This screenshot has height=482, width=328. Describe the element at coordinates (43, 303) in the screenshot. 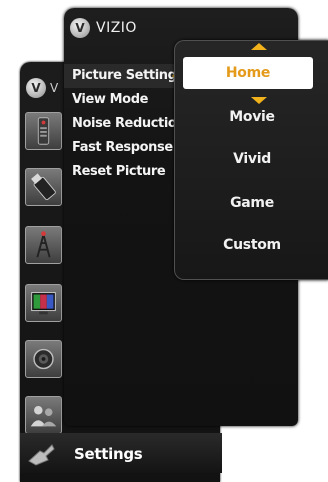

I see `color-tv-icon` at that location.